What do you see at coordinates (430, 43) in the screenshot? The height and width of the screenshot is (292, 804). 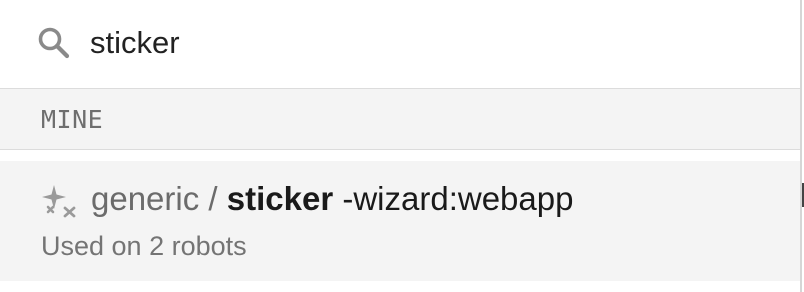 I see `search-input` at bounding box center [430, 43].